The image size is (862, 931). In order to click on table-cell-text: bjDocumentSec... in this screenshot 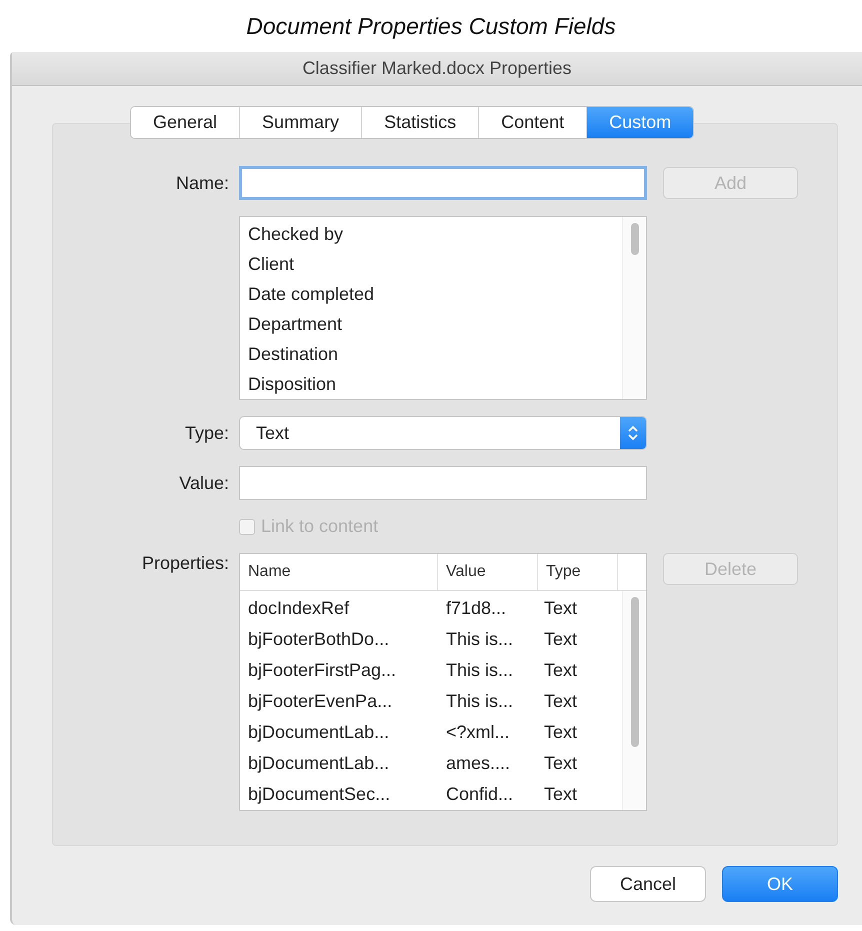, I will do `click(319, 794)`.